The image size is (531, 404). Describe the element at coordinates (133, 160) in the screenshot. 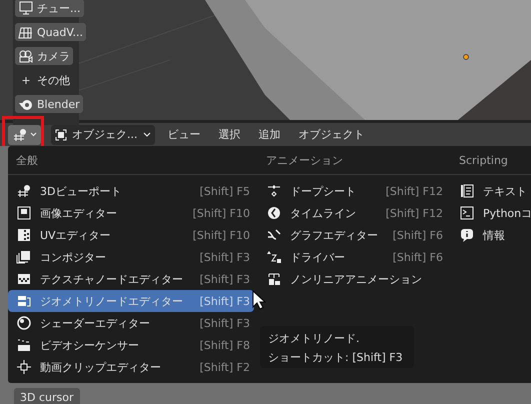

I see `menu-section-title: 全般` at that location.